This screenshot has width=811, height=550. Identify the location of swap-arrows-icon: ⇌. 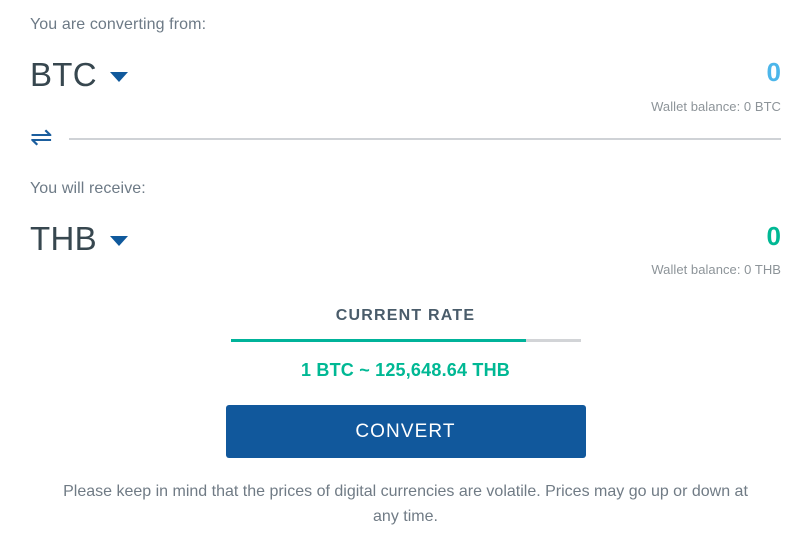
(41, 137).